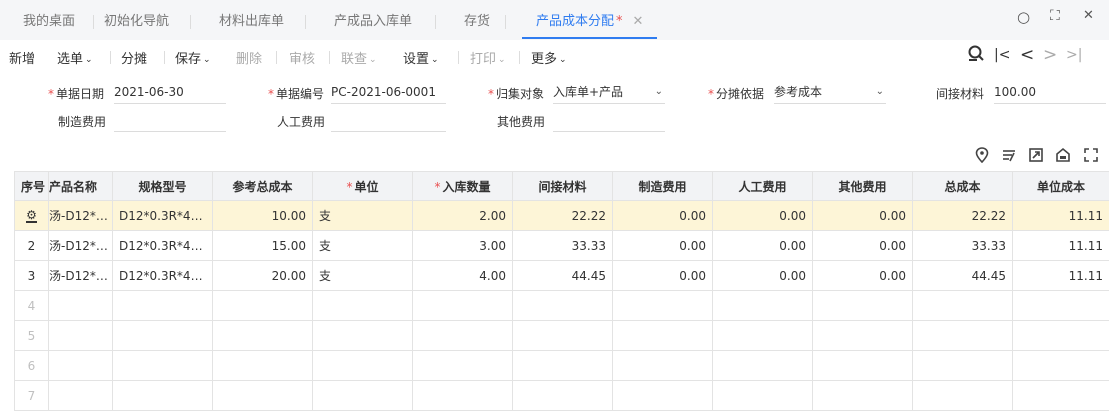 The width and height of the screenshot is (1109, 411). I want to click on col-header-labor: 人工费用, so click(763, 186).